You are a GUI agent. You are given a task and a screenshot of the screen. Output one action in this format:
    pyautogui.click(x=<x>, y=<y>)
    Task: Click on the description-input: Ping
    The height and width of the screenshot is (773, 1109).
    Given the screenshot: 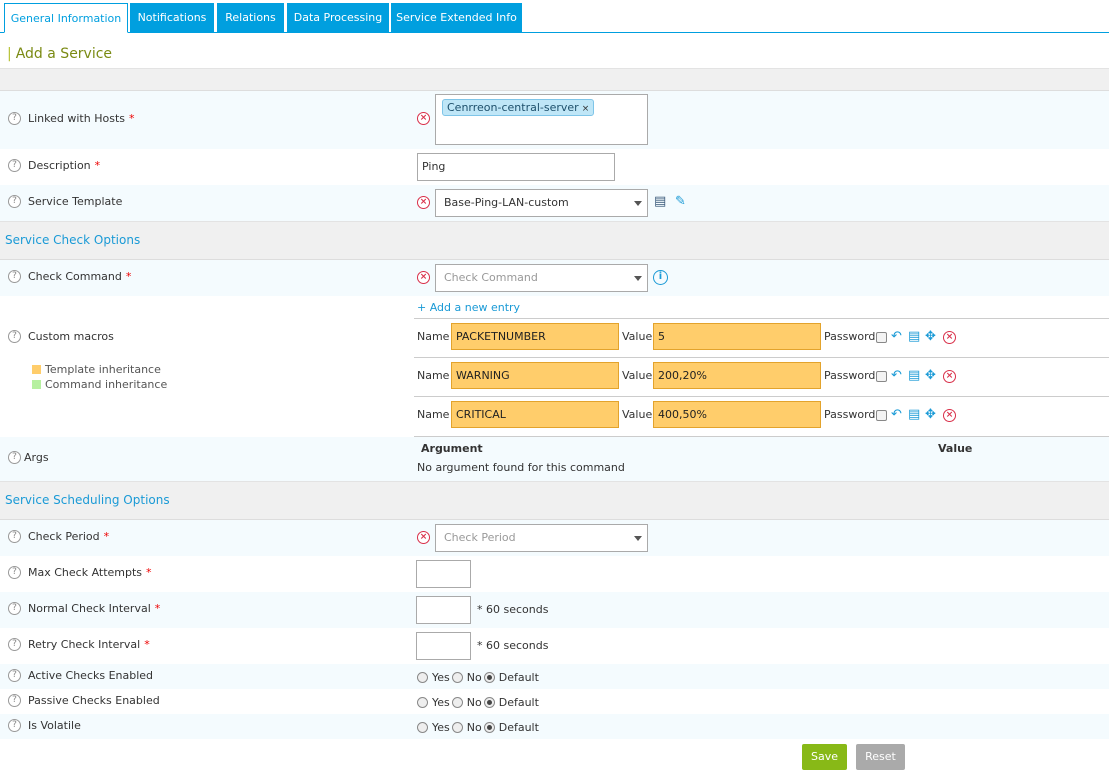 What is the action you would take?
    pyautogui.click(x=516, y=167)
    